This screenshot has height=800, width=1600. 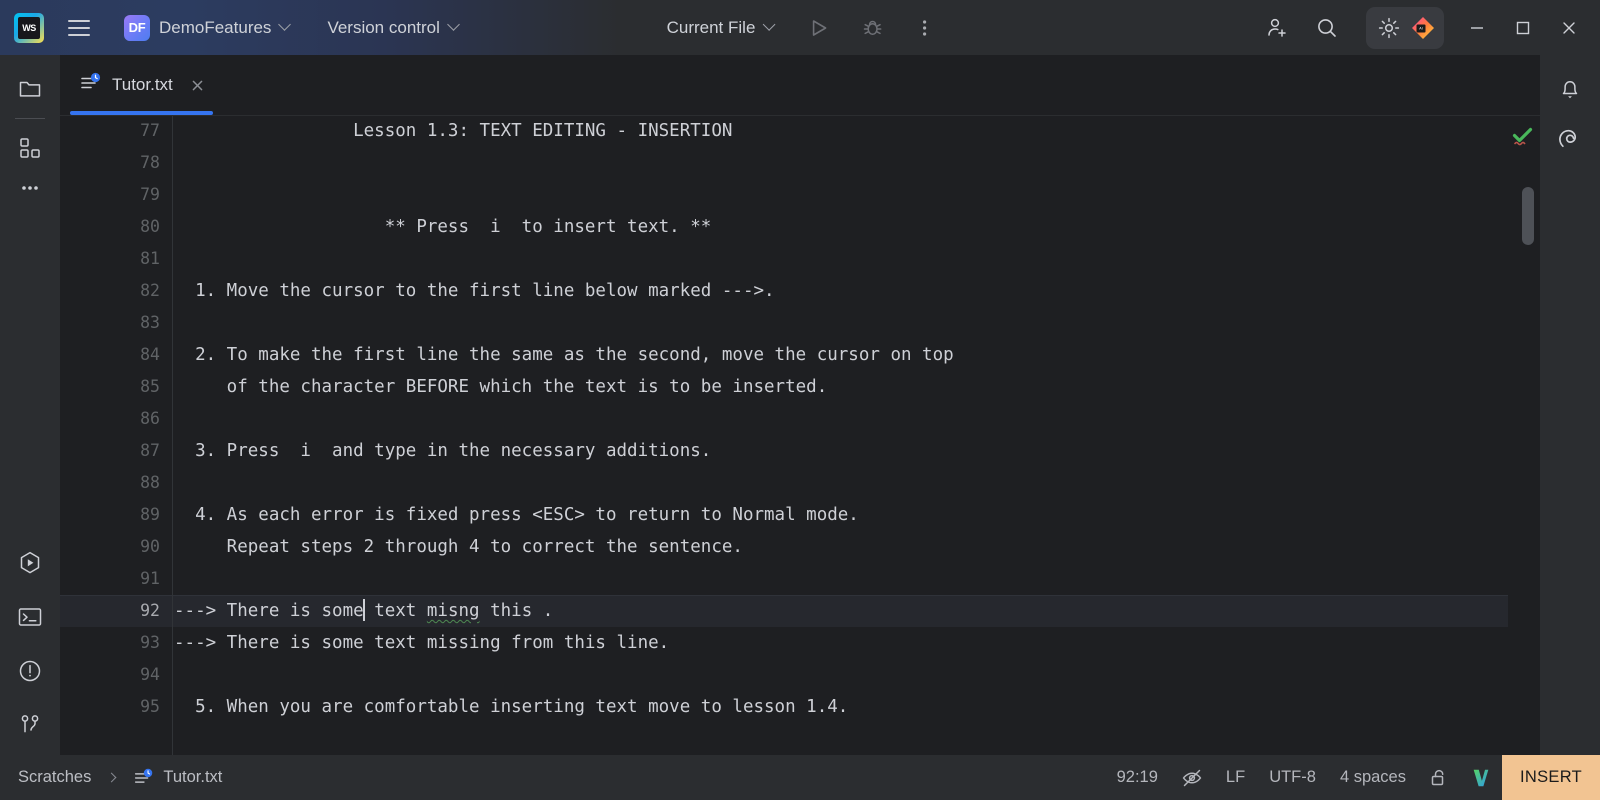 What do you see at coordinates (79, 28) in the screenshot?
I see `hamburger-menu-icon` at bounding box center [79, 28].